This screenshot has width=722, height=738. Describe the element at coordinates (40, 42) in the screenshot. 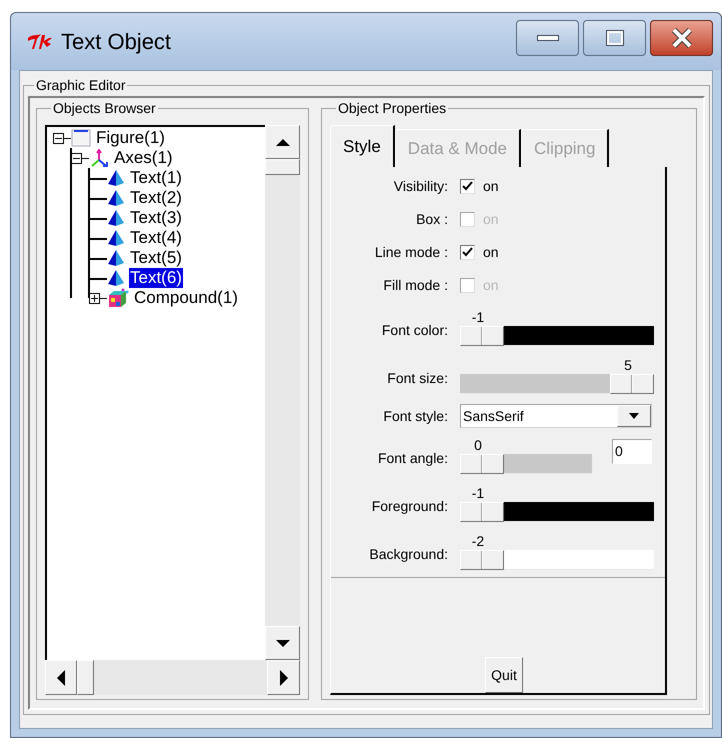

I see `logo-icon` at that location.